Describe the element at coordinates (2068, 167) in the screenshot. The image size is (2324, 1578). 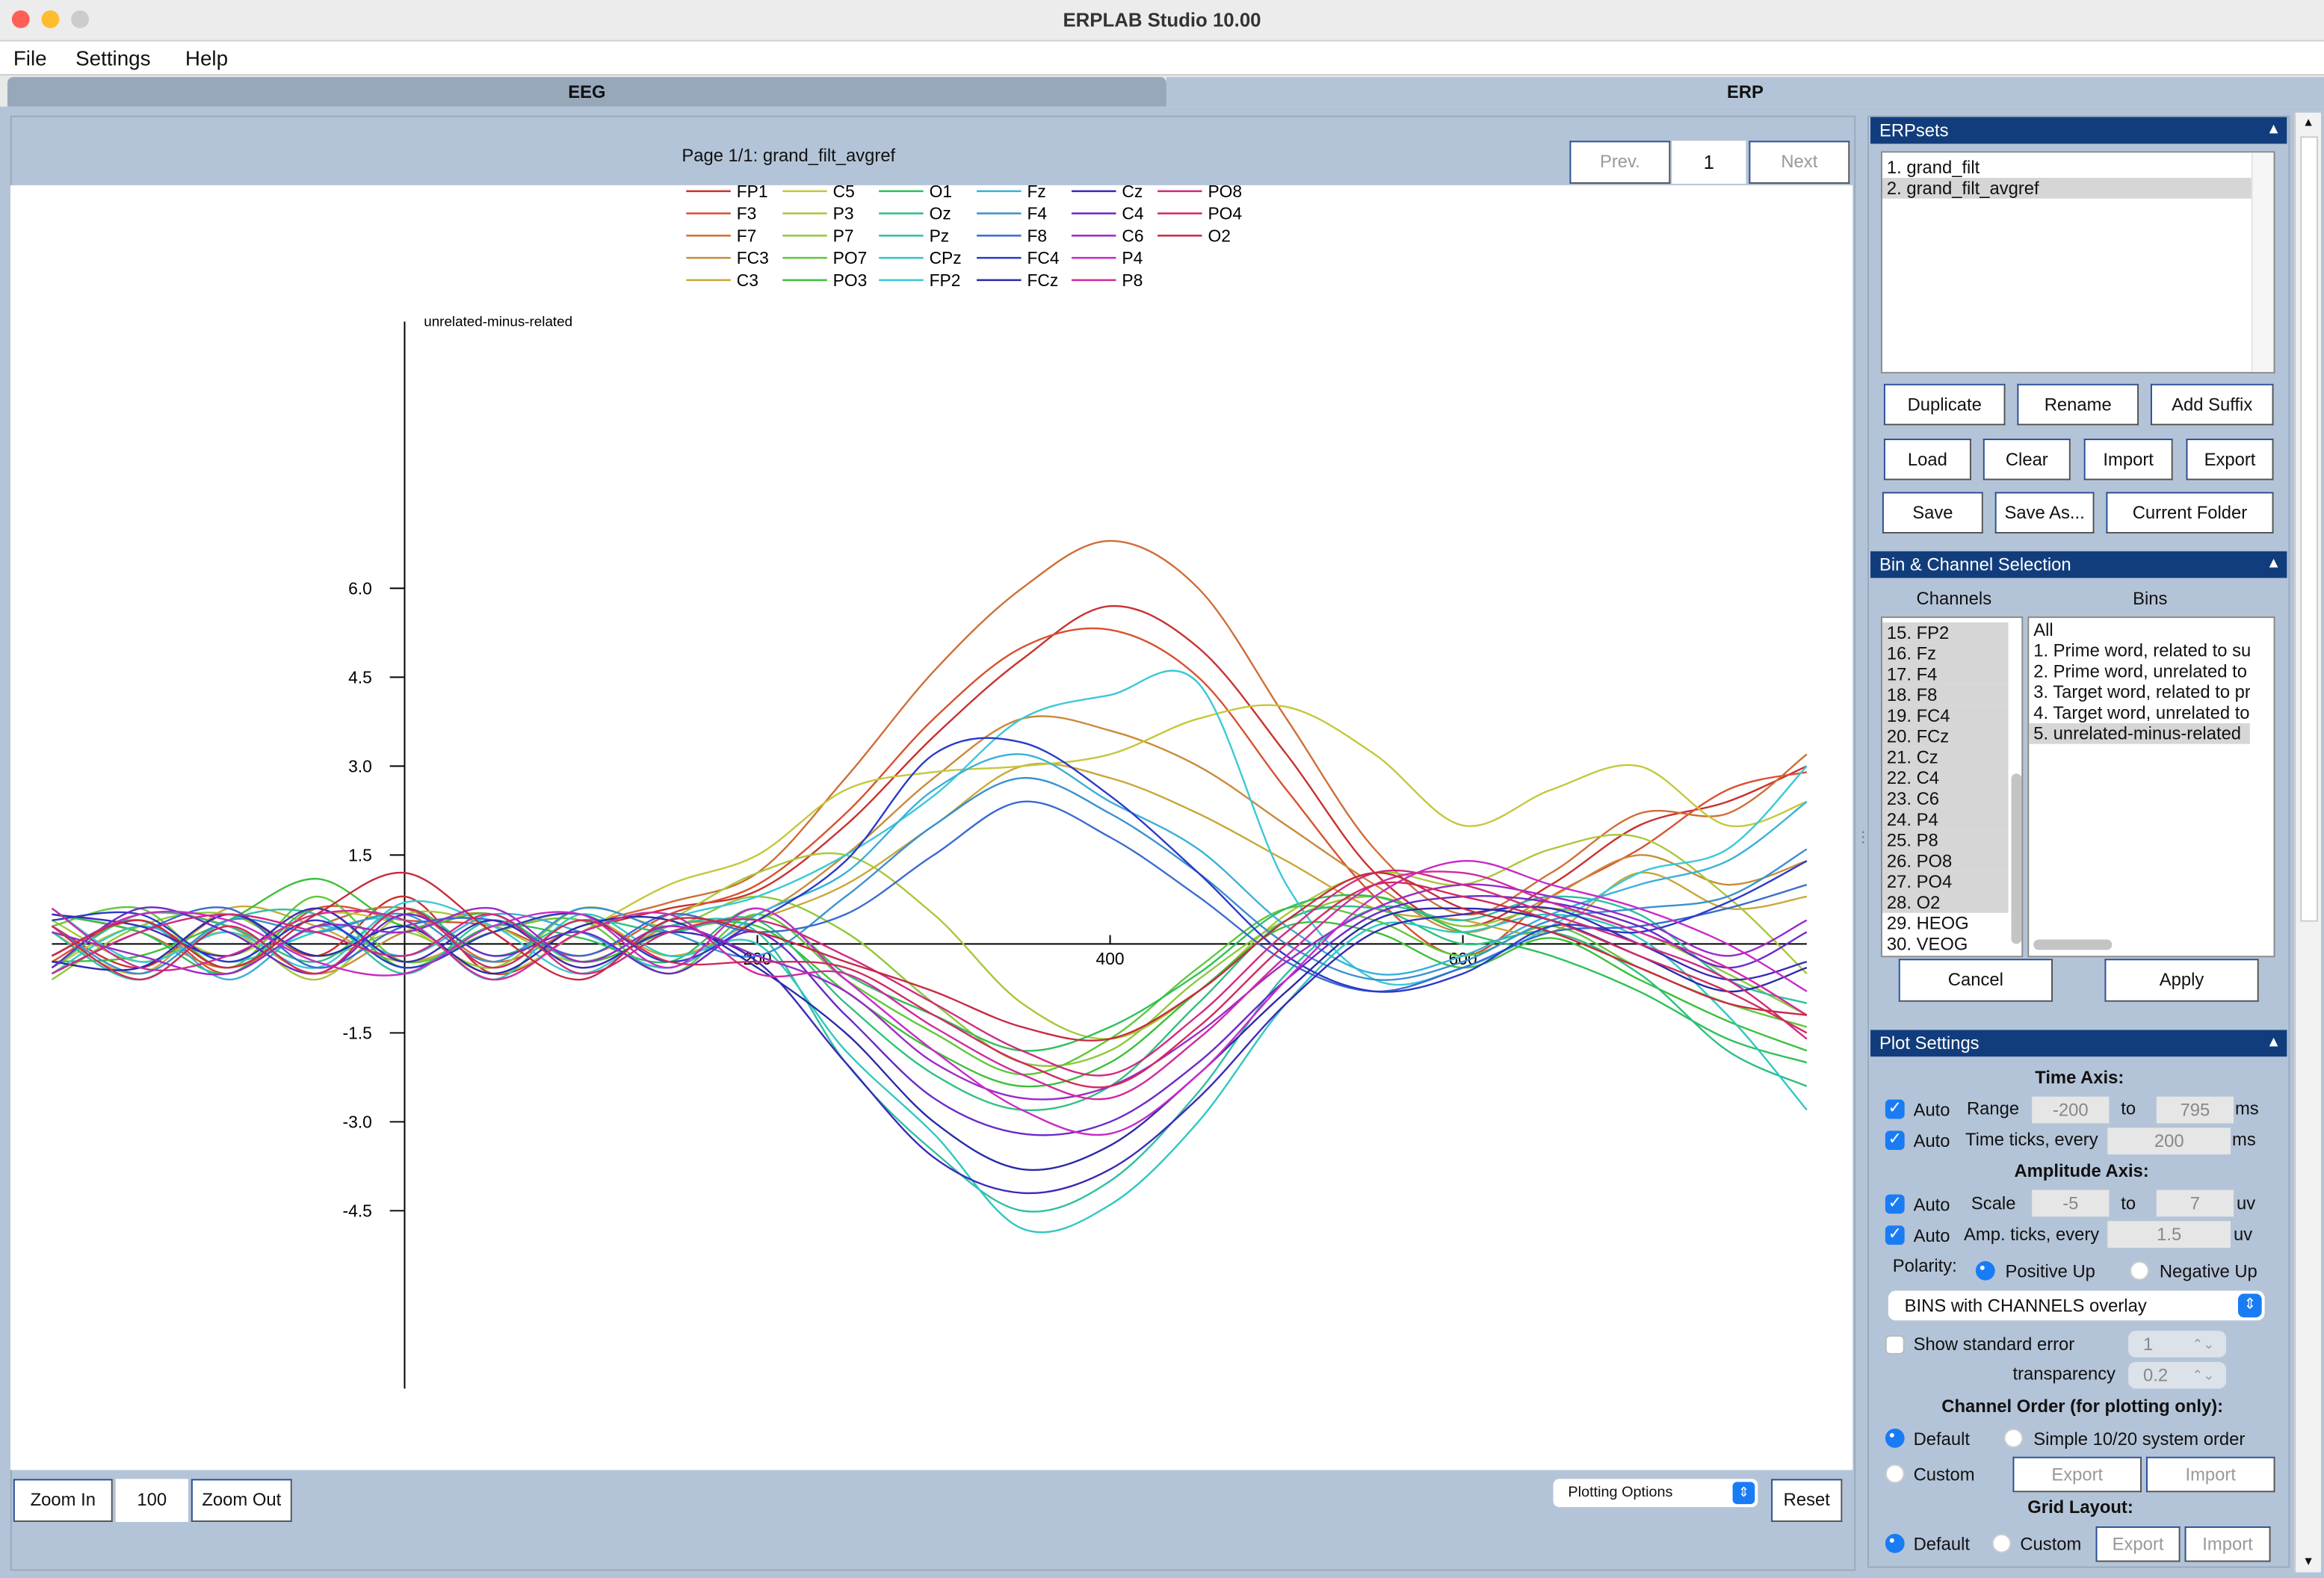
I see `erpset-item: 1. grand_filt` at that location.